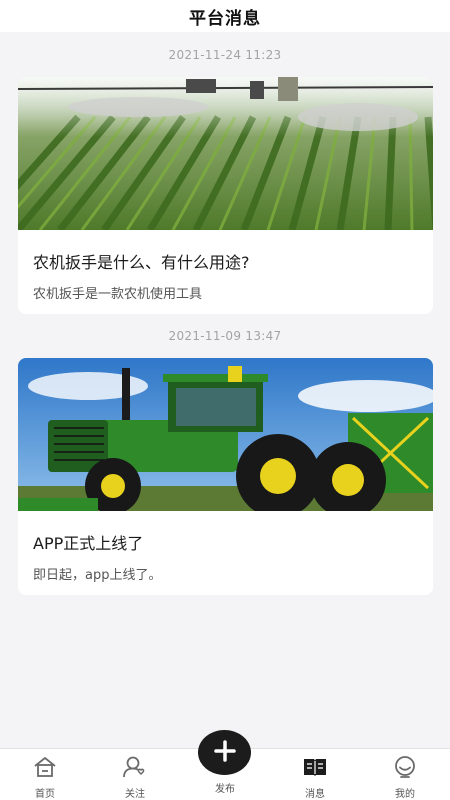 The width and height of the screenshot is (450, 800). Describe the element at coordinates (97, 575) in the screenshot. I see `message-subtitle: 即日起，app上线了。` at that location.